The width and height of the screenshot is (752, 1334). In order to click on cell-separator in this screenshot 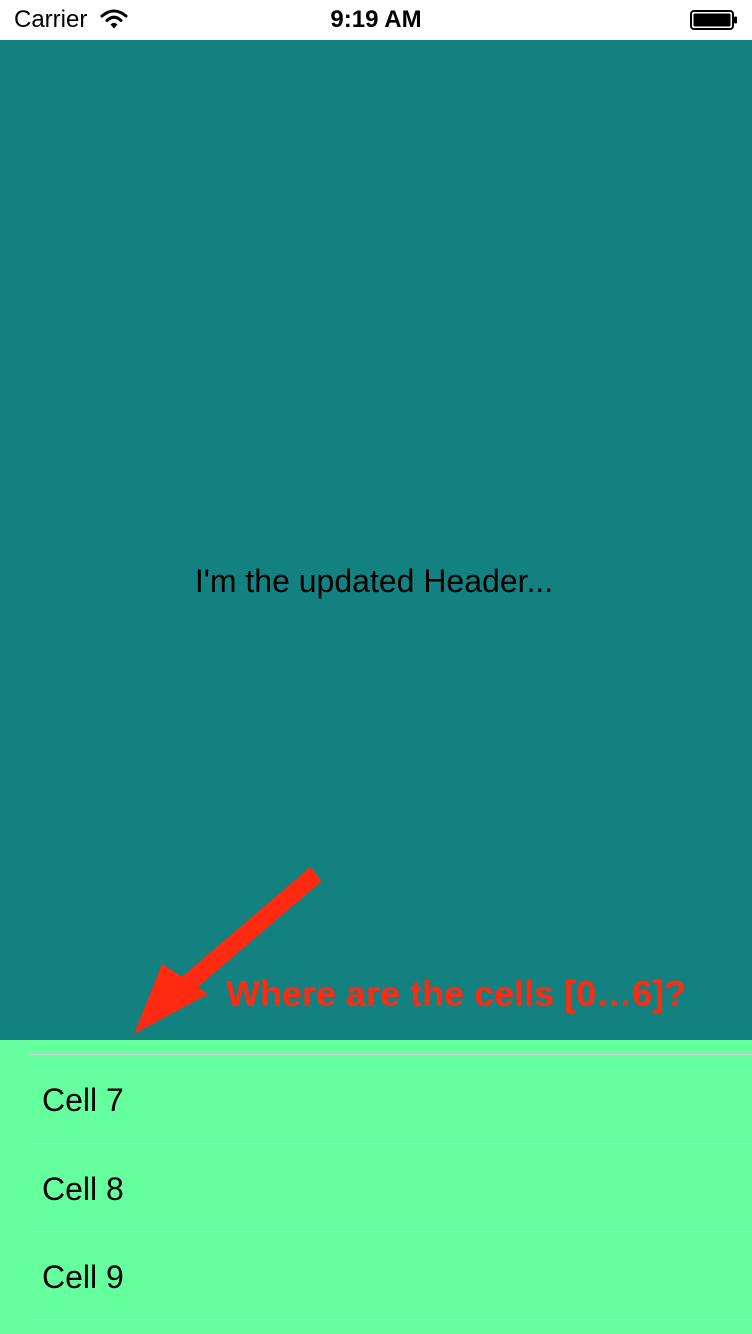, I will do `click(391, 1319)`.